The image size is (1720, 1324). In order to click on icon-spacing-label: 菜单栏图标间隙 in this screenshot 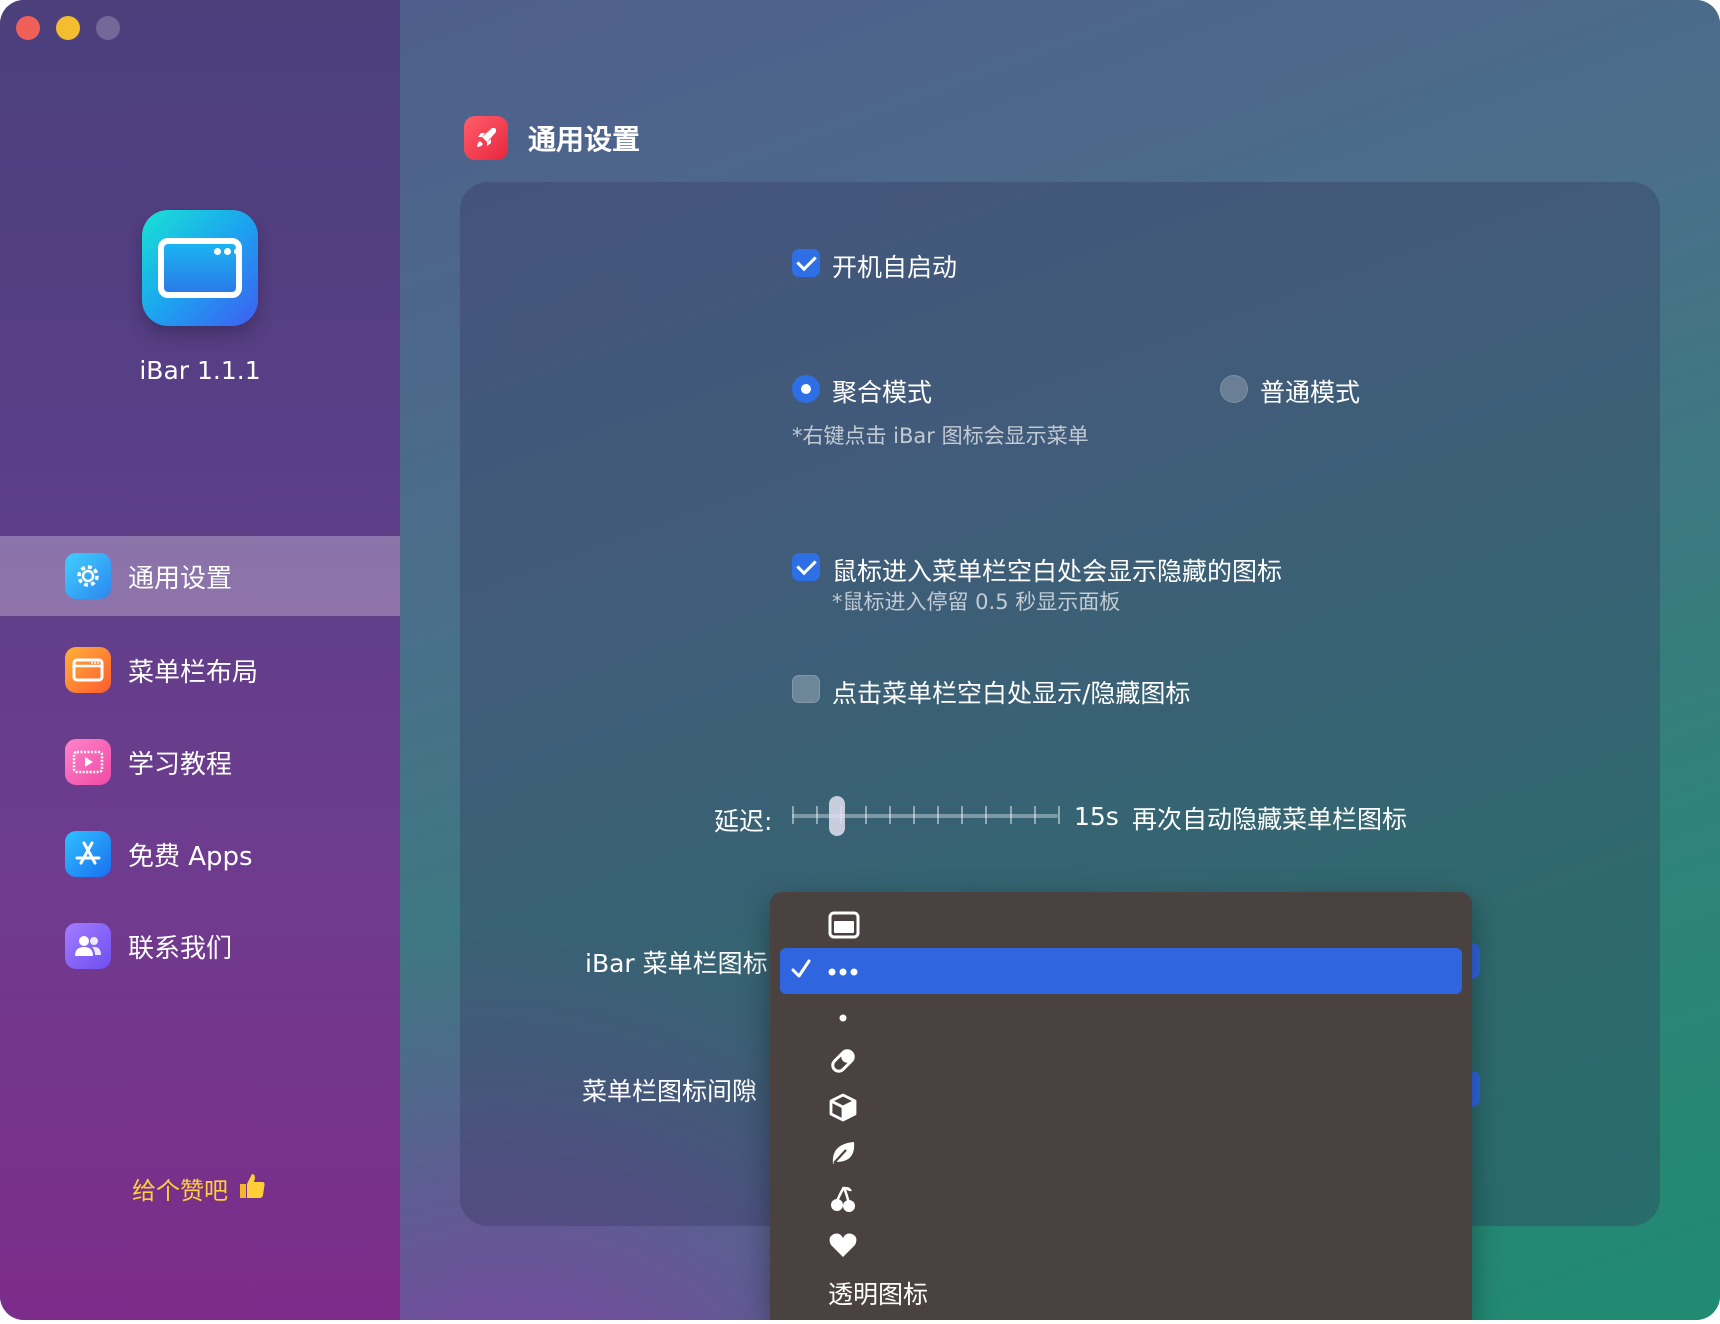, I will do `click(670, 1091)`.